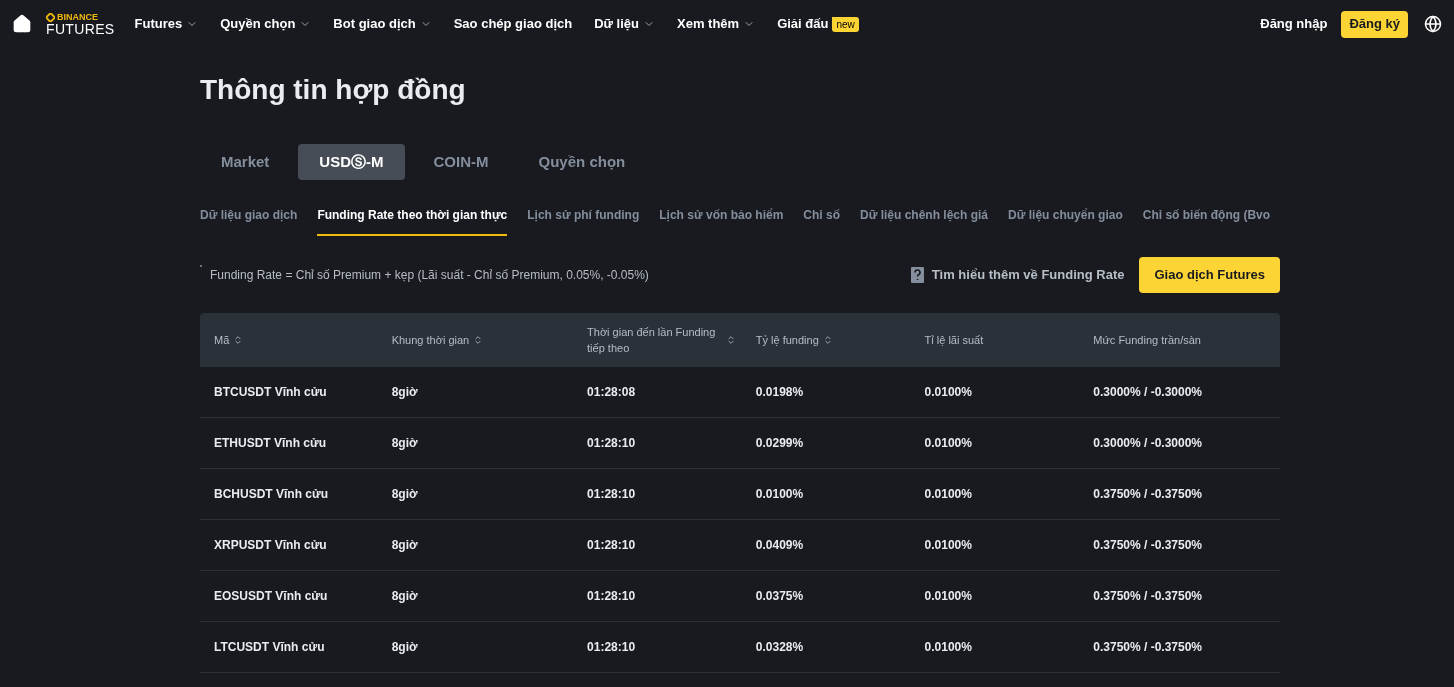 Image resolution: width=1454 pixels, height=687 pixels. I want to click on column-header: Khung thời gian, so click(430, 340).